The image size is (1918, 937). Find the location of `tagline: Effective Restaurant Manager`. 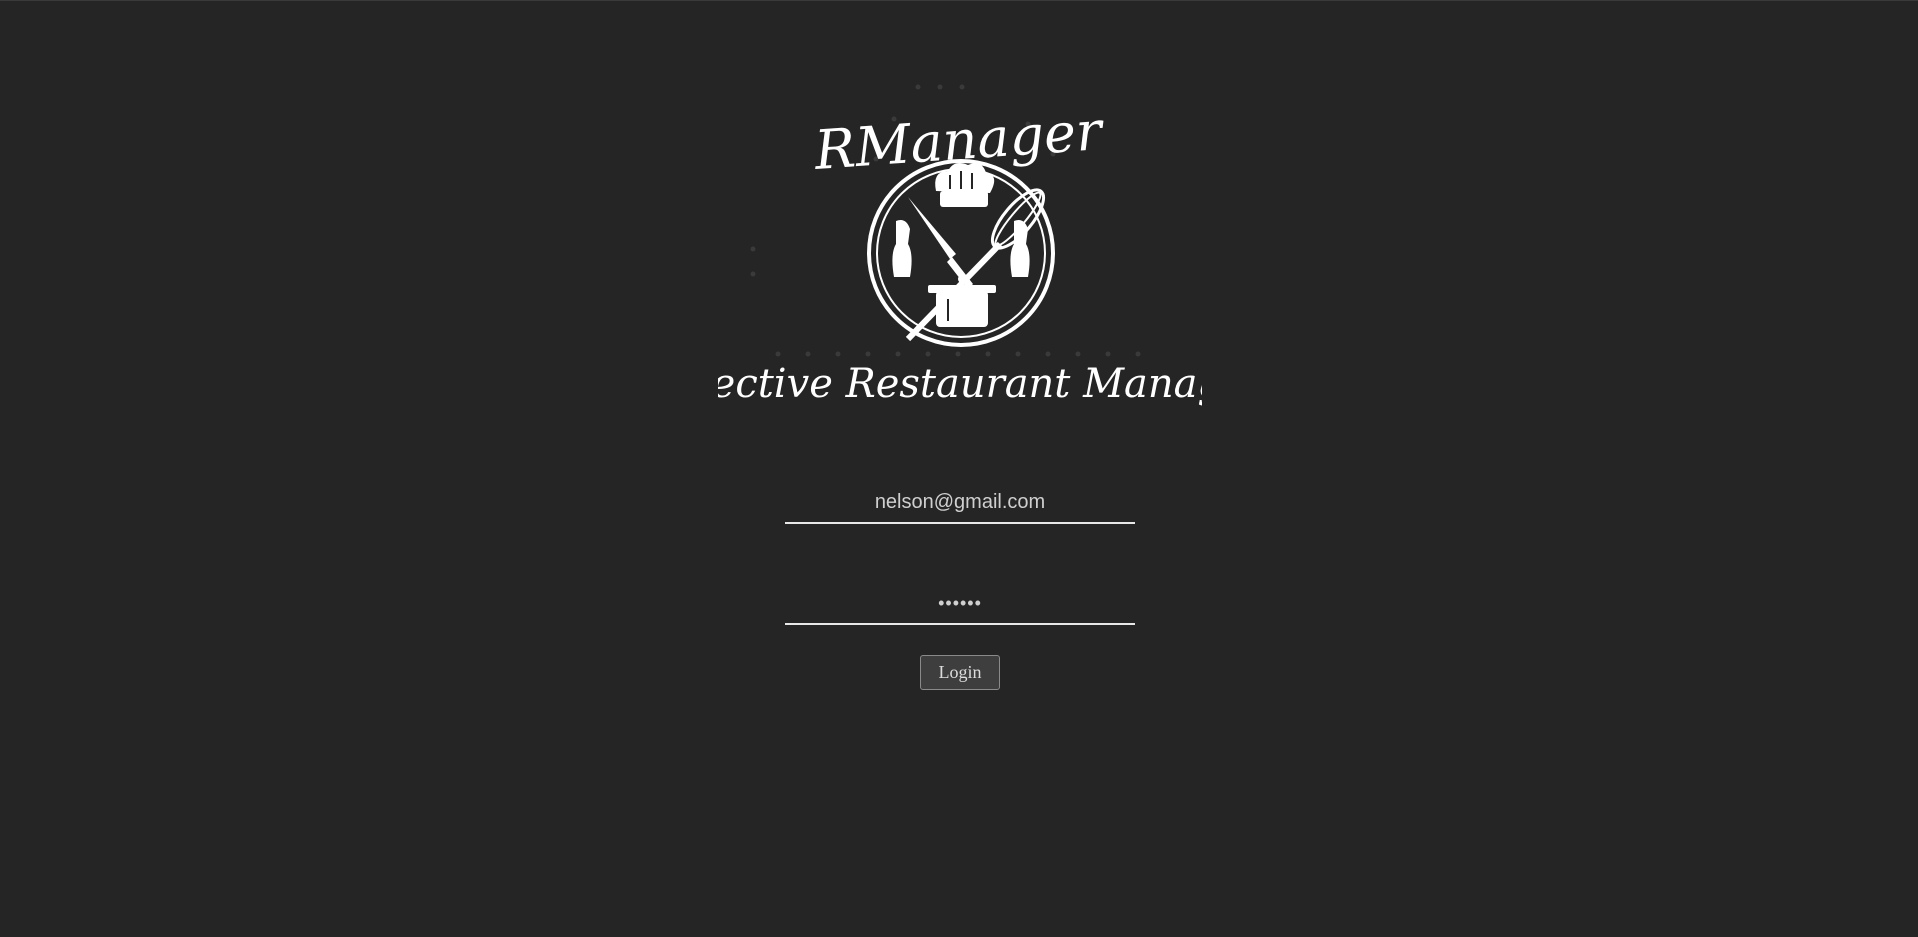

tagline: Effective Restaurant Manager is located at coordinates (960, 384).